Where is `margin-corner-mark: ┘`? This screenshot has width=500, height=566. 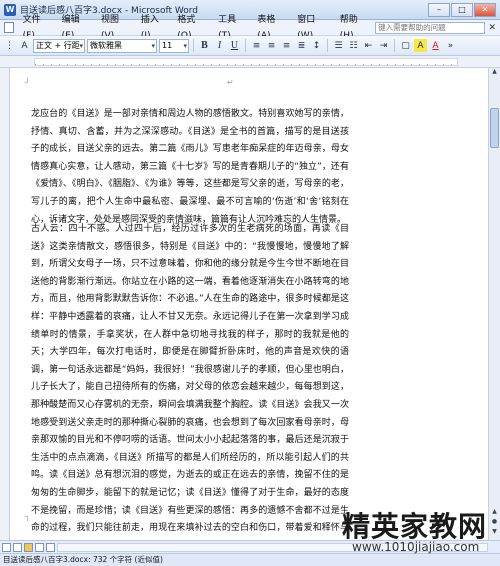 margin-corner-mark: ┘ is located at coordinates (27, 82).